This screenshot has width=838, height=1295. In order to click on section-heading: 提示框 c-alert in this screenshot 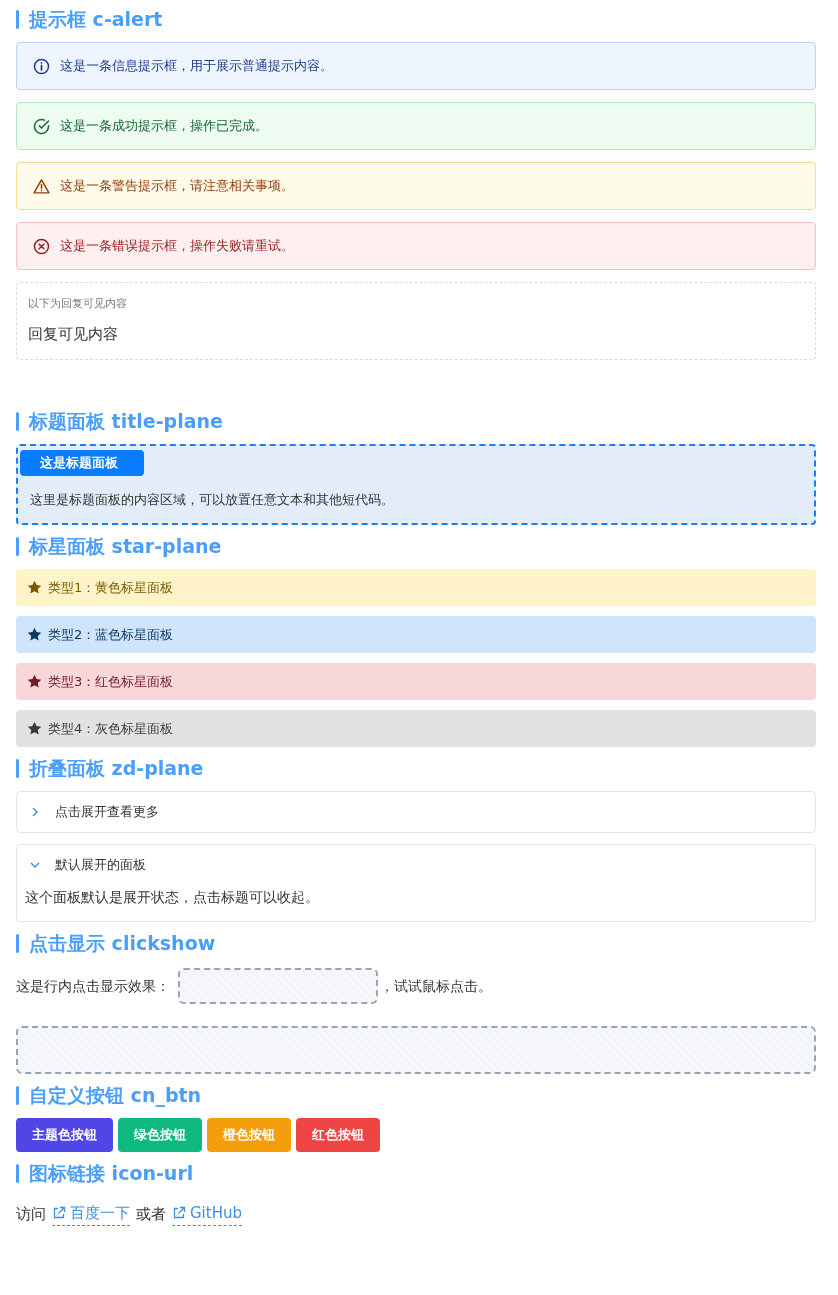, I will do `click(96, 19)`.